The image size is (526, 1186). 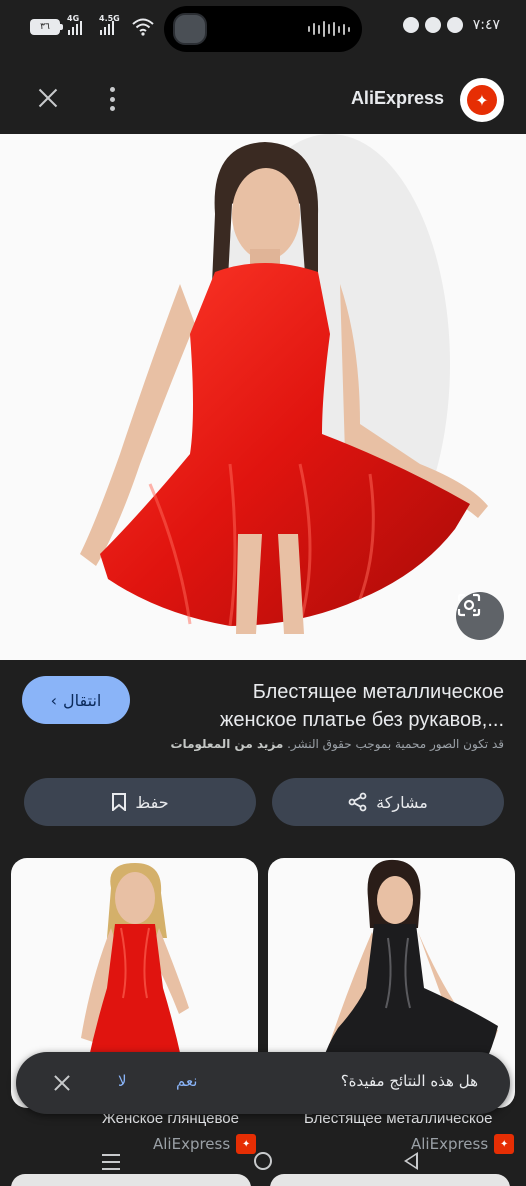 I want to click on aliexpress-logo: ✦, so click(x=482, y=100).